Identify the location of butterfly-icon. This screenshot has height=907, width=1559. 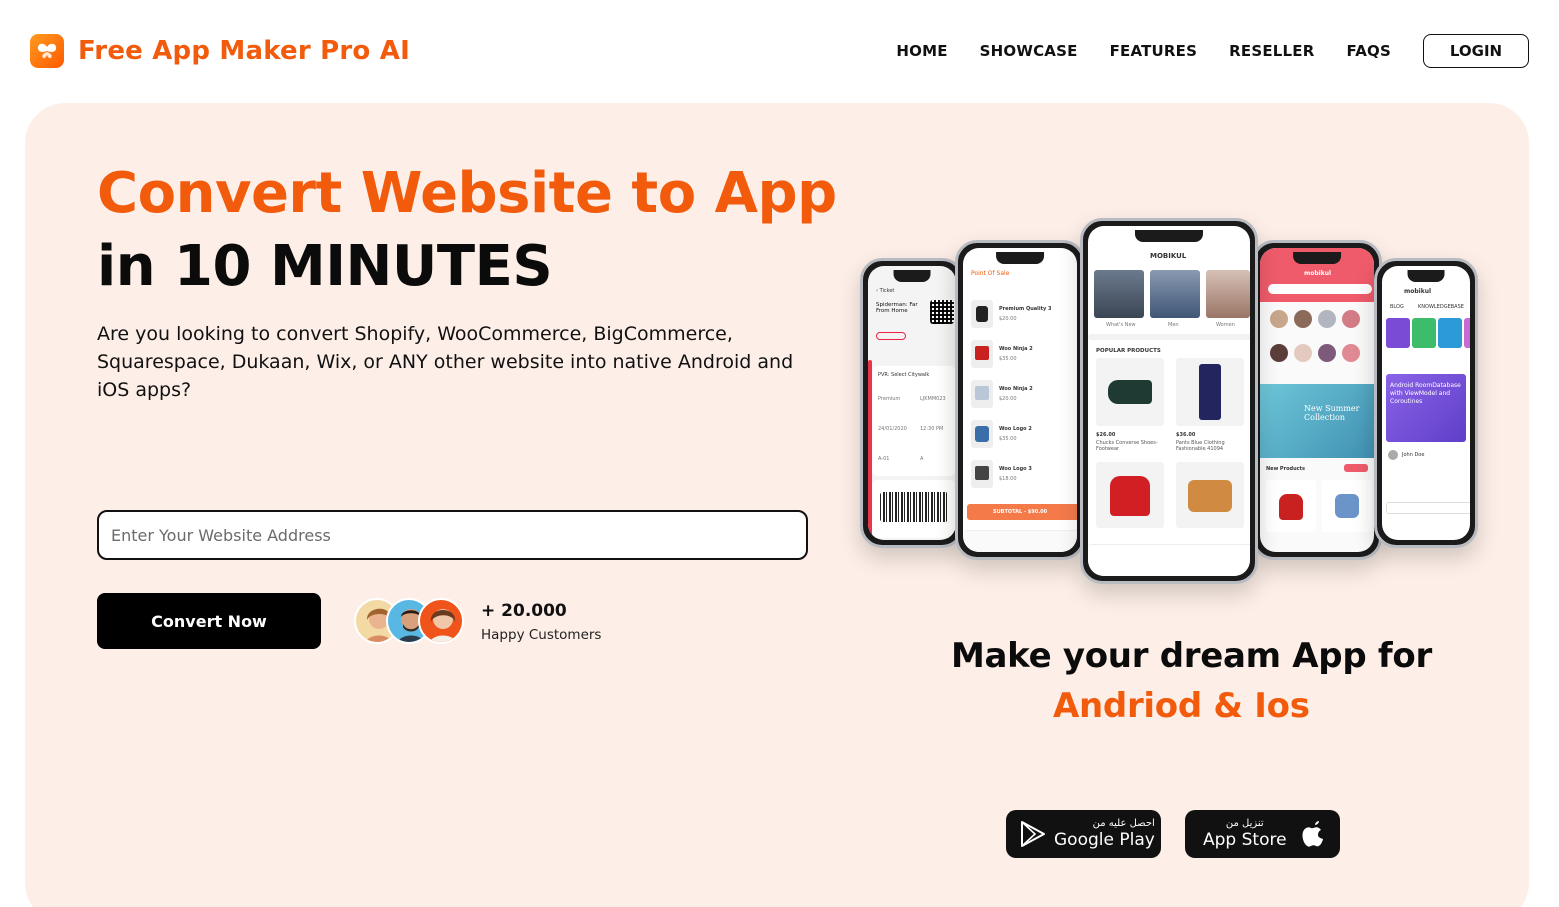
(47, 51).